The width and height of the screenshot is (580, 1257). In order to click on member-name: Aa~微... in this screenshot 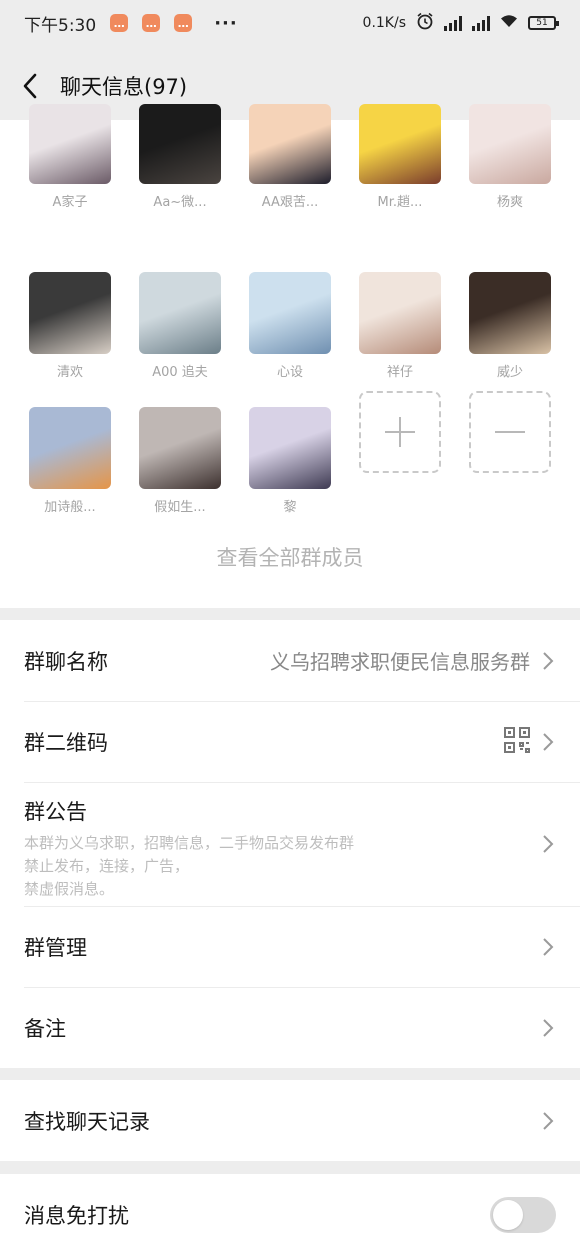, I will do `click(180, 202)`.